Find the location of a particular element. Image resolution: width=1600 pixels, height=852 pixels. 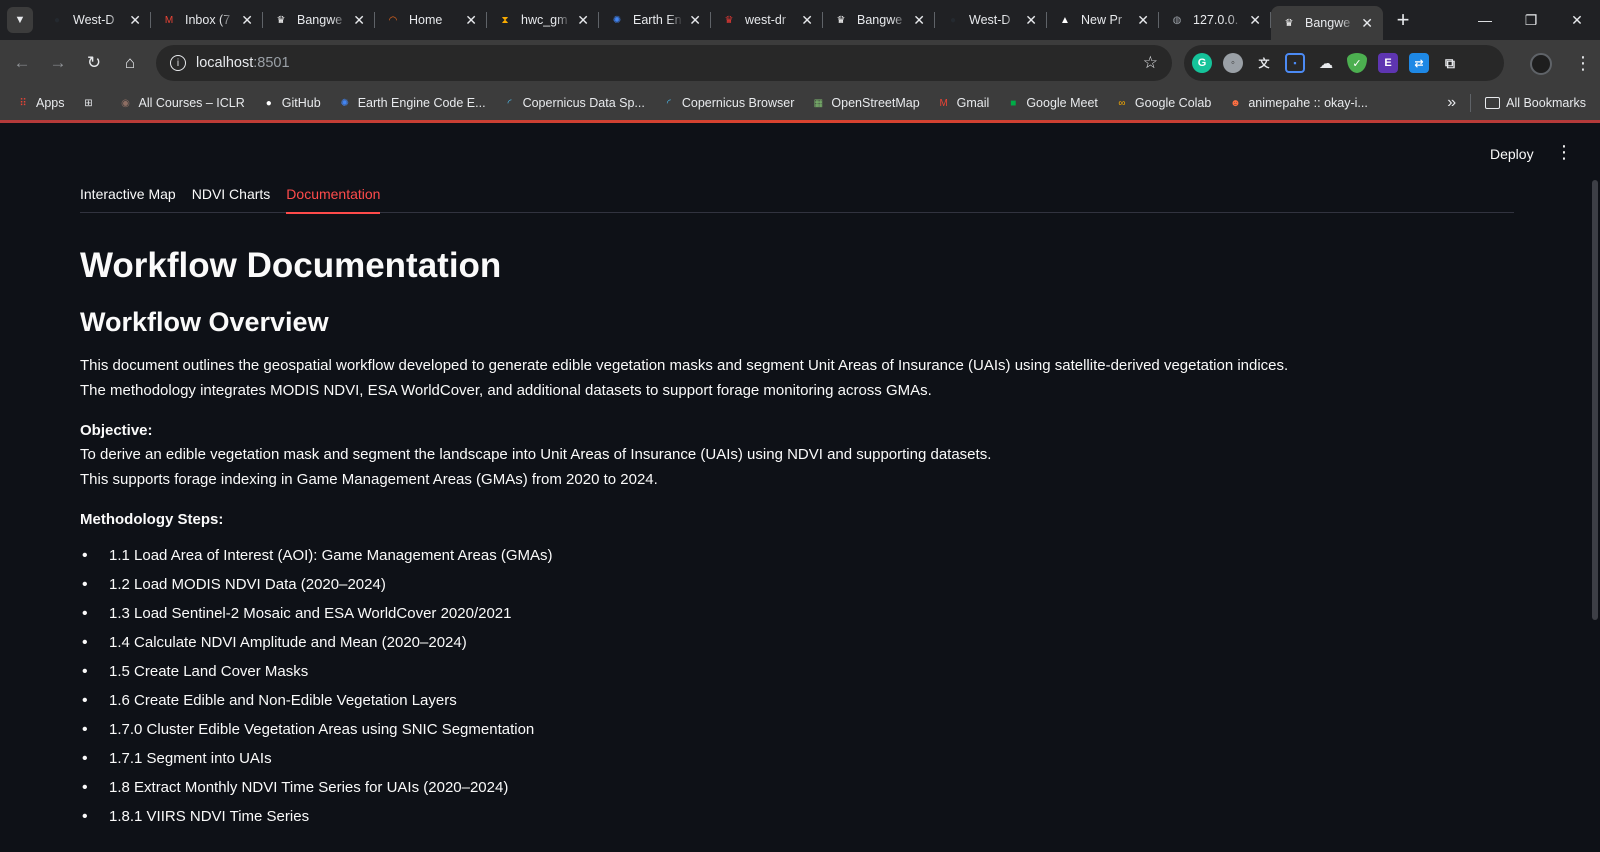

forward-button: → is located at coordinates (58, 63).